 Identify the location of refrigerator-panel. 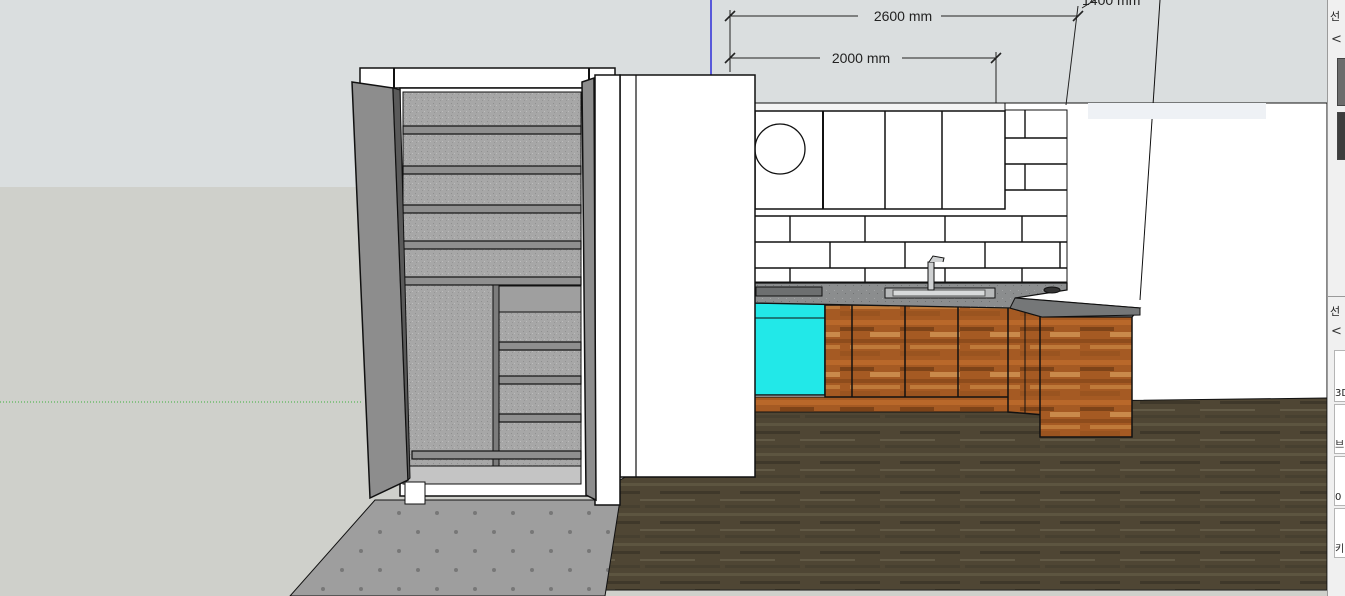
(687, 276).